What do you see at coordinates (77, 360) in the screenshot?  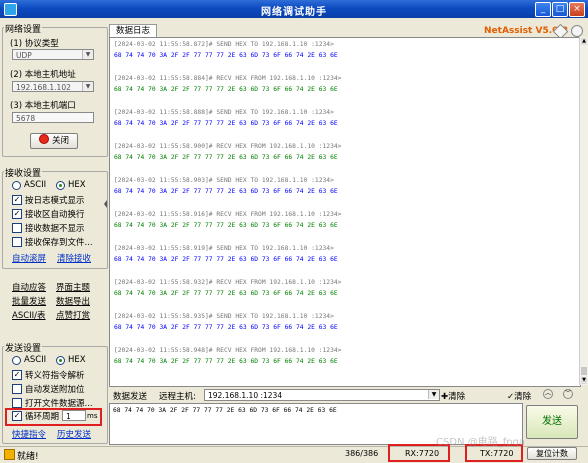 I see `send-hex-label: HEX` at bounding box center [77, 360].